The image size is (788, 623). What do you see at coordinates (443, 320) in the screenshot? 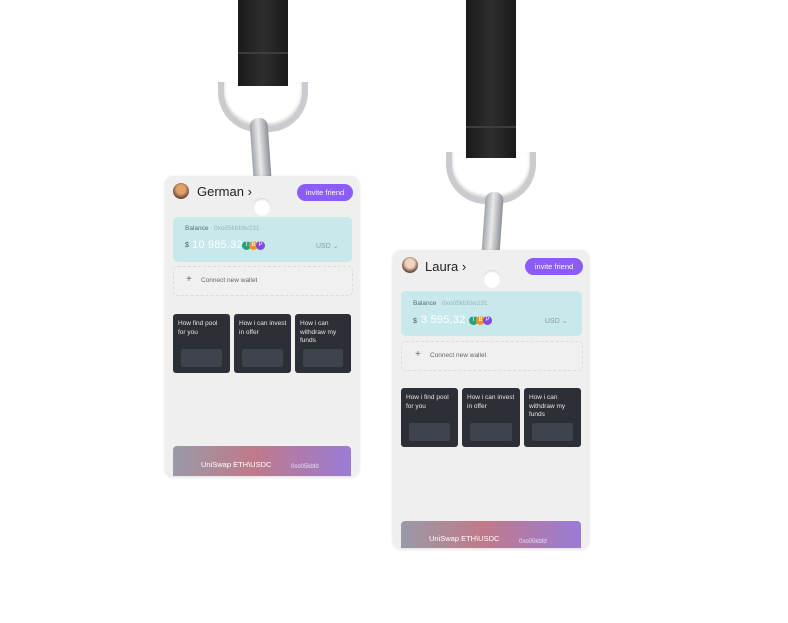
I see `balance-amount: 3 595.32` at bounding box center [443, 320].